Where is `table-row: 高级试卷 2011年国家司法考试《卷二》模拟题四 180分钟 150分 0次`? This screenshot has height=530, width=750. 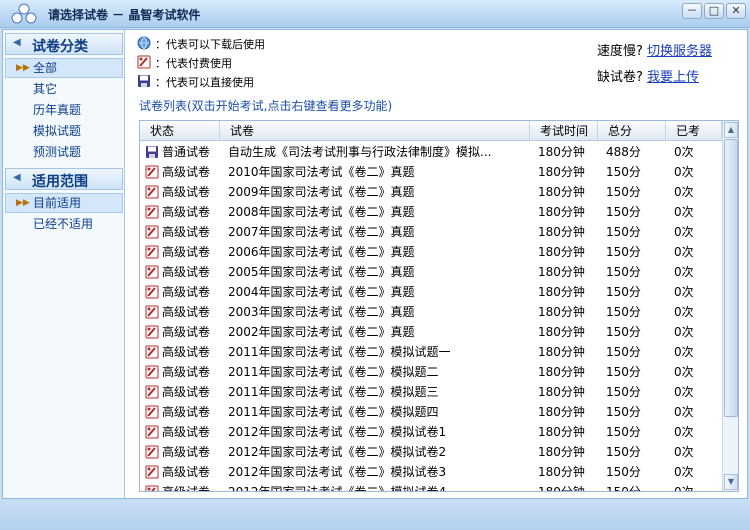
table-row: 高级试卷 2011年国家司法考试《卷二》模拟题四 180分钟 150分 0次 is located at coordinates (431, 412).